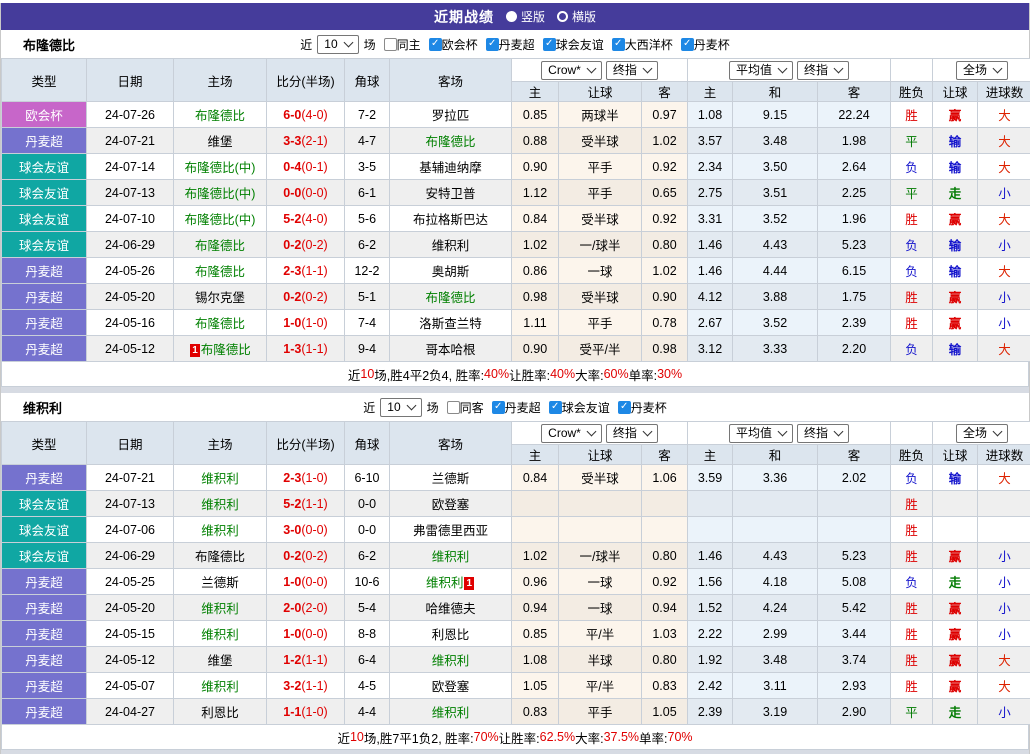 The height and width of the screenshot is (754, 1030). Describe the element at coordinates (533, 16) in the screenshot. I see `radio-vertical-label: 竖版` at that location.